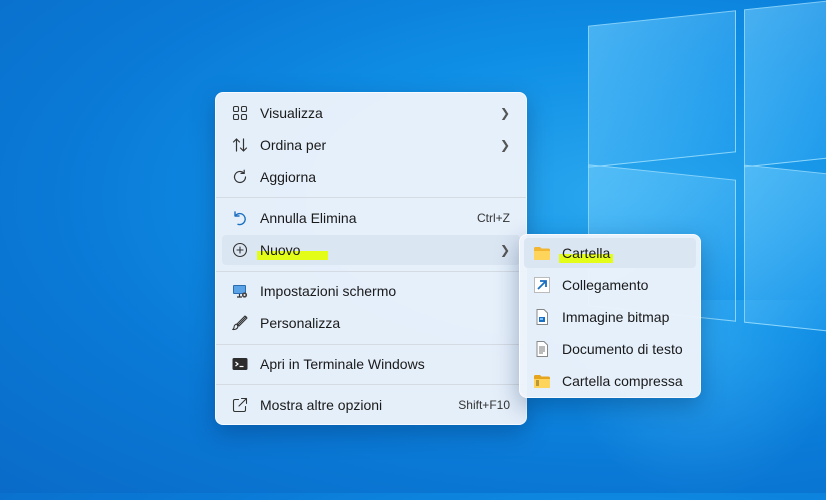  What do you see at coordinates (542, 285) in the screenshot?
I see `shortcut-arrow-icon` at bounding box center [542, 285].